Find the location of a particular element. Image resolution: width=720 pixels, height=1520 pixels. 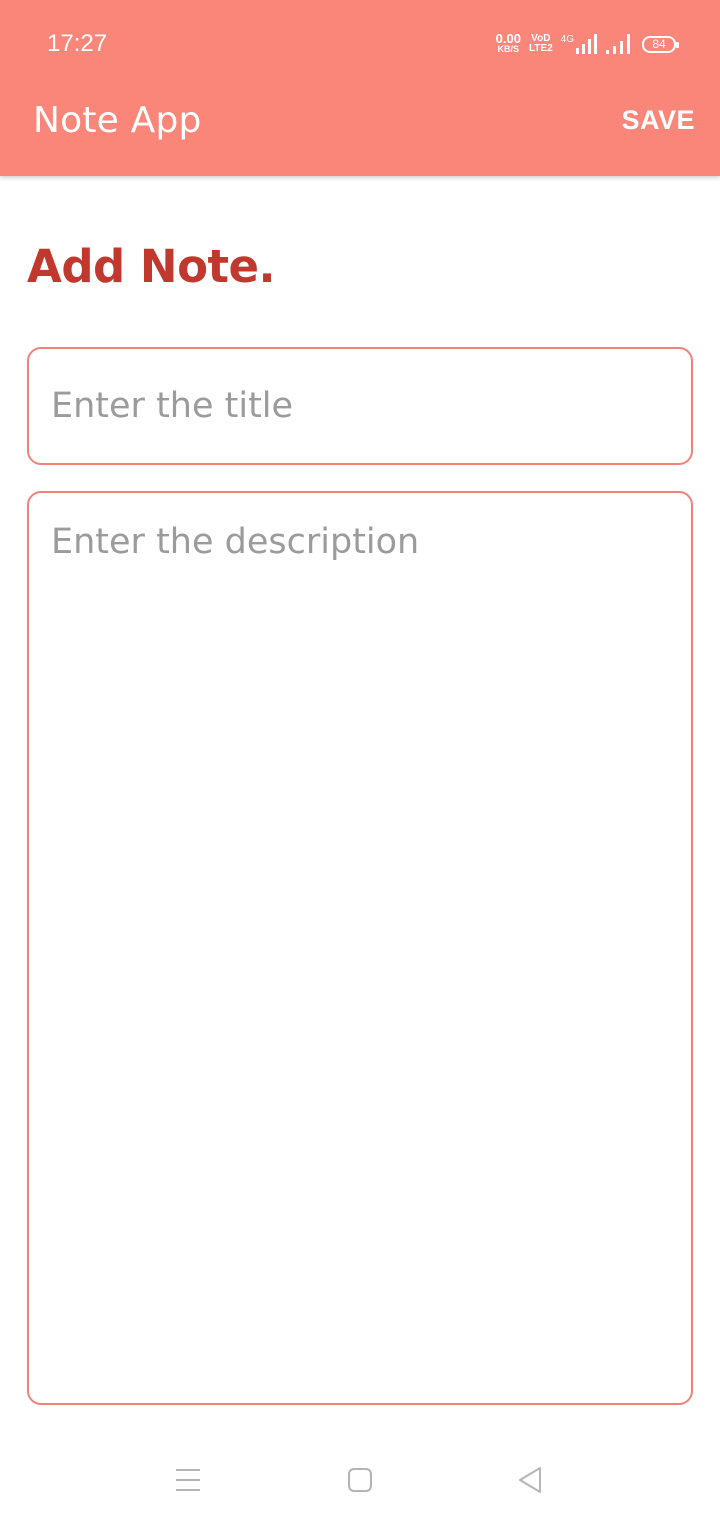

signal-bars-icon is located at coordinates (586, 44).